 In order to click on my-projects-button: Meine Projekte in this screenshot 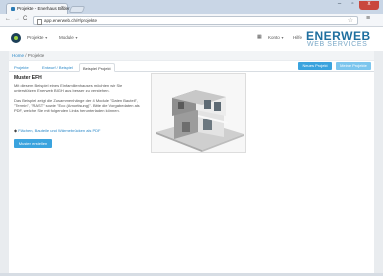, I will do `click(353, 66)`.